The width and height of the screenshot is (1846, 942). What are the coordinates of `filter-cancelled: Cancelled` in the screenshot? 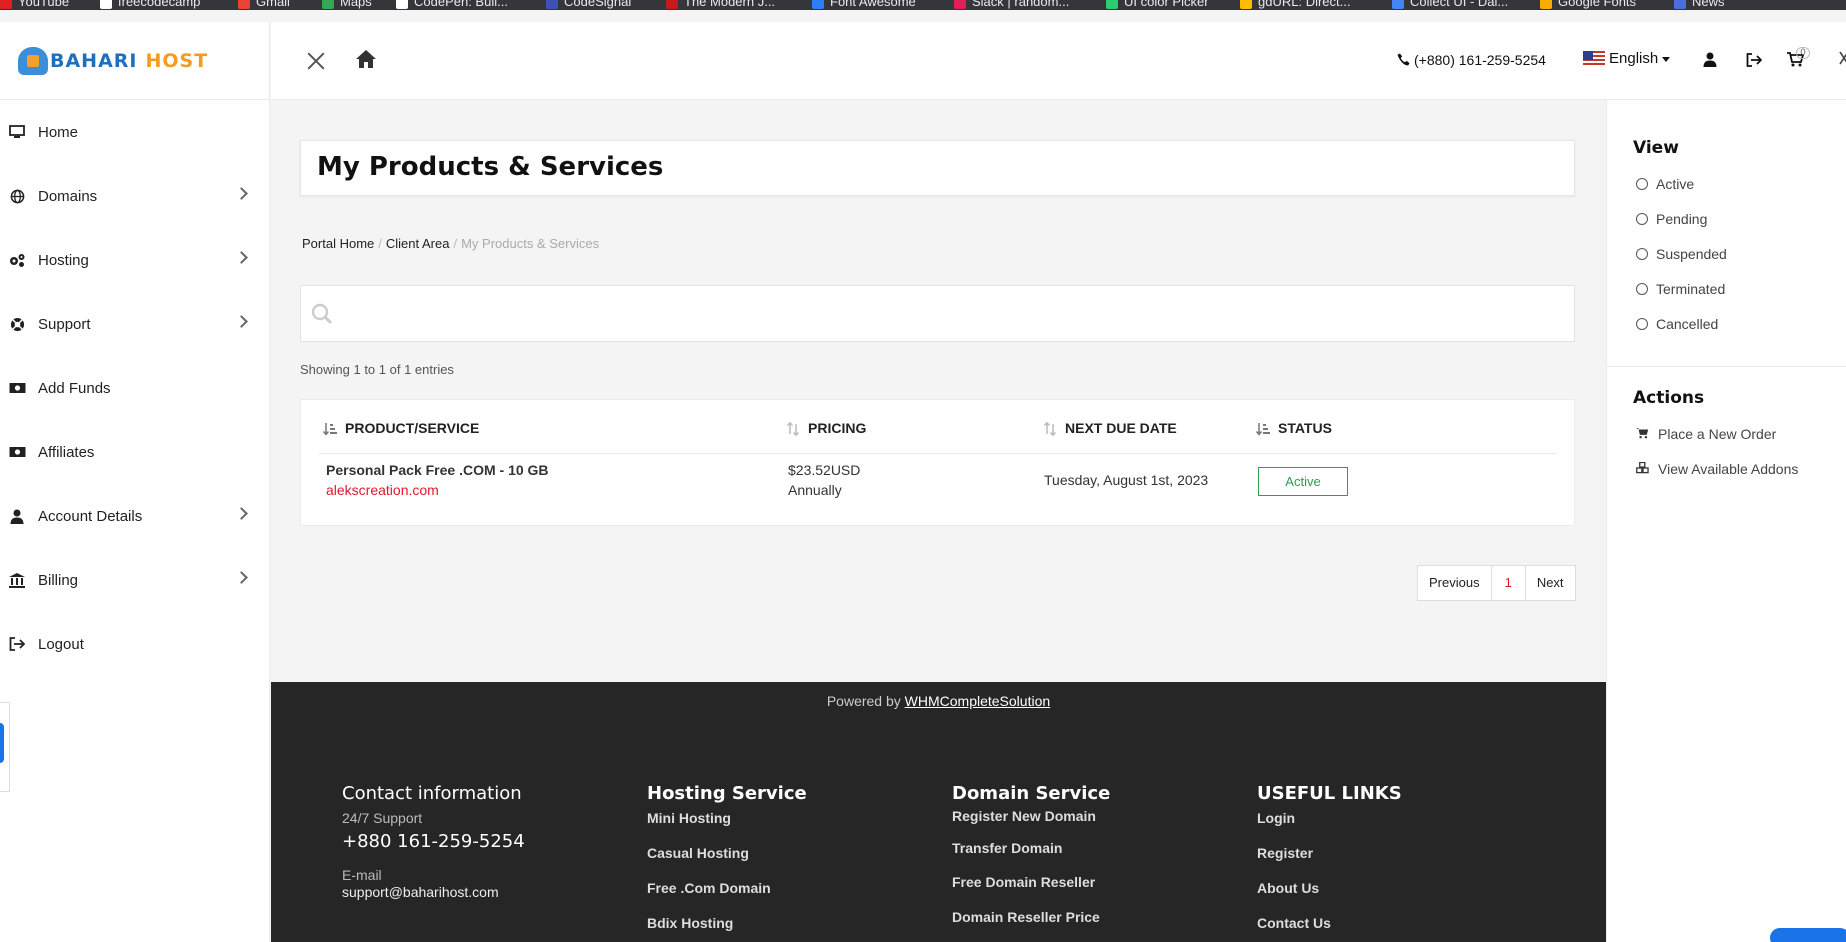 It's located at (1677, 324).